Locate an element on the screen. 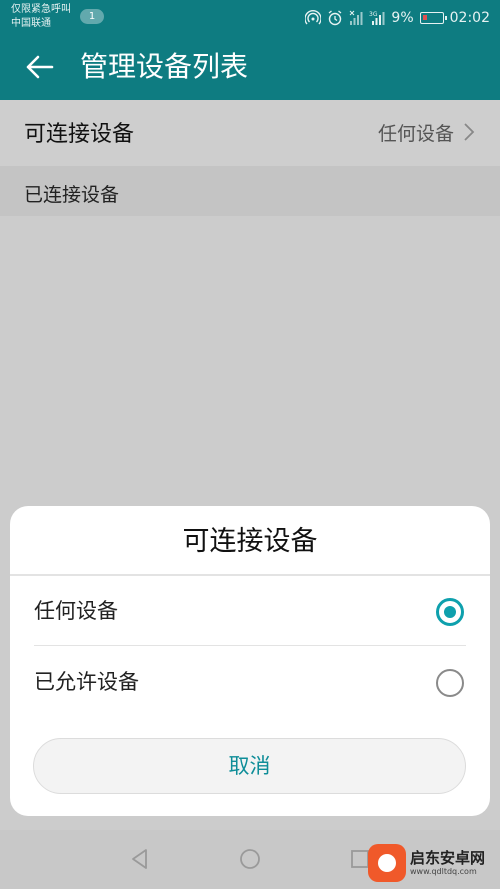  option-allowed-devices-label: 已允许设备 is located at coordinates (86, 682).